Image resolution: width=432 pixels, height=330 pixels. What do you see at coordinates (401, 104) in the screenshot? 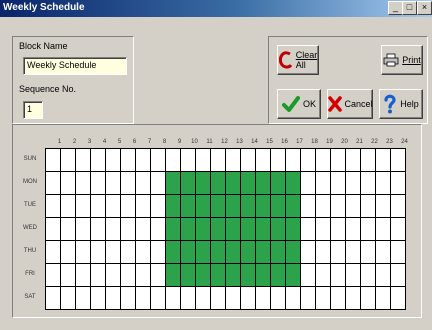
I see `help-button: Help` at bounding box center [401, 104].